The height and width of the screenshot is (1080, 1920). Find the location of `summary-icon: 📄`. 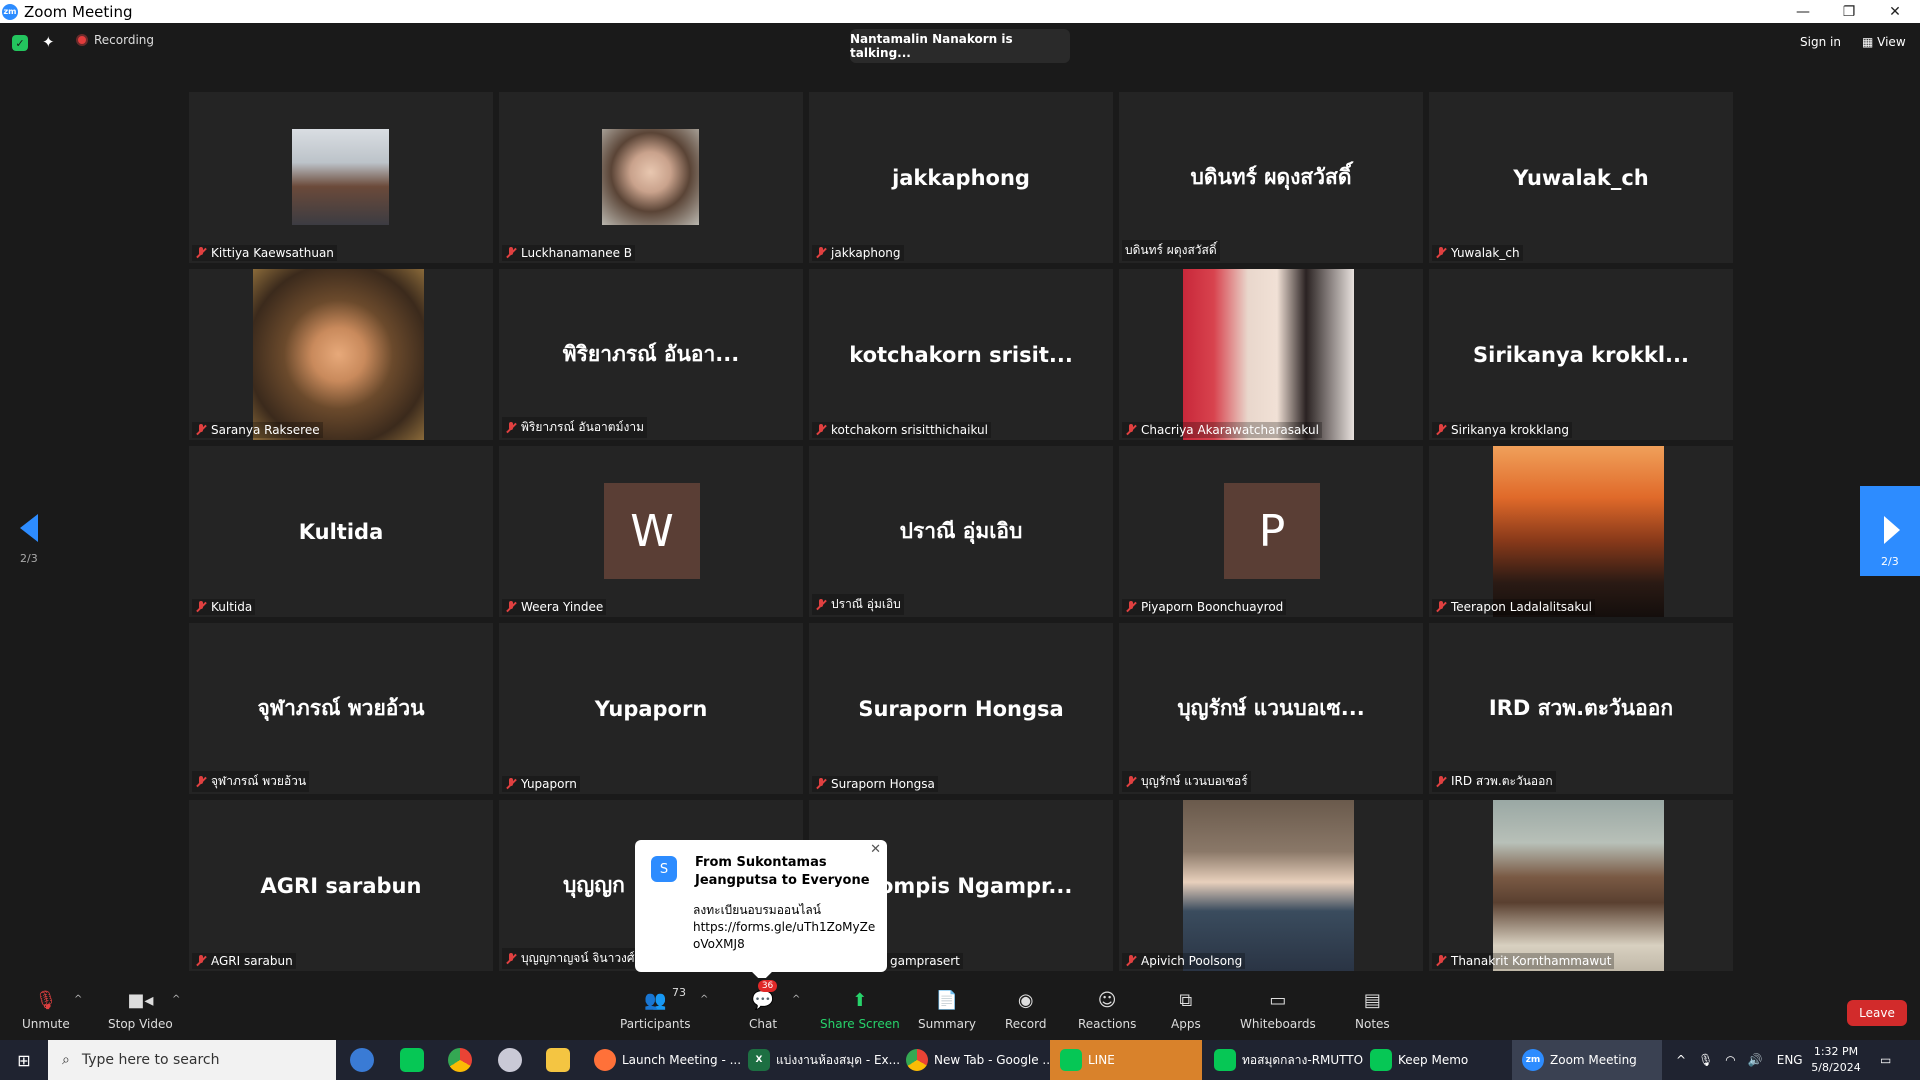

summary-icon: 📄 is located at coordinates (947, 1000).